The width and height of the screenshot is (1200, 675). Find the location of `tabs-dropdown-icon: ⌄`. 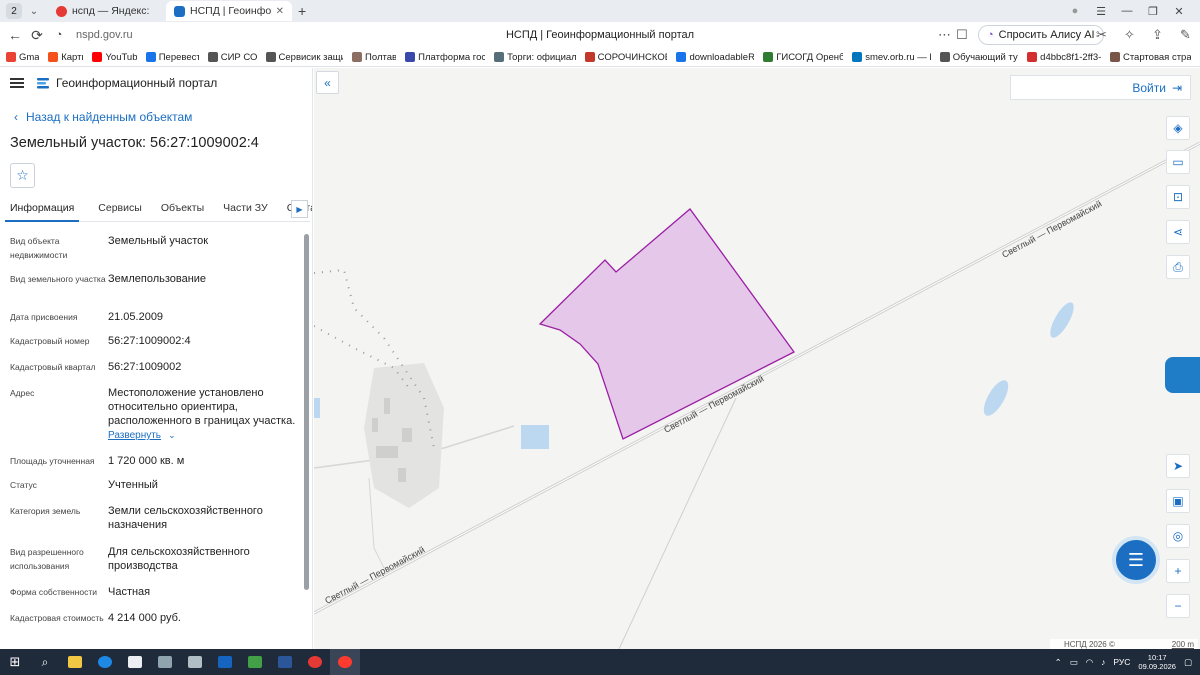

tabs-dropdown-icon: ⌄ is located at coordinates (34, 11).